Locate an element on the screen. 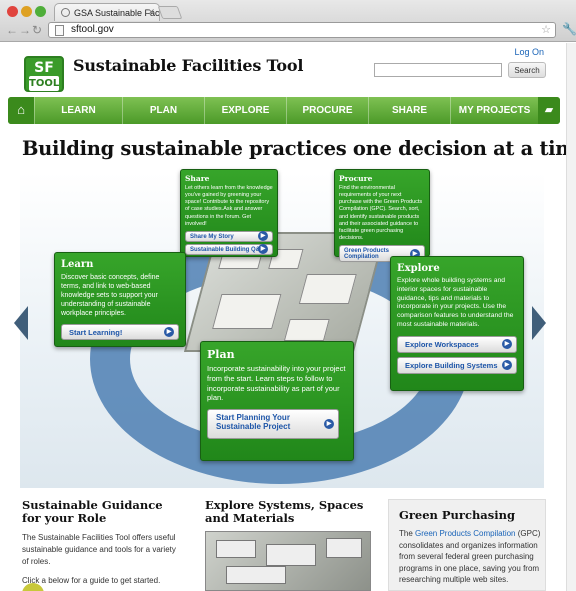 The height and width of the screenshot is (591, 576). search-input is located at coordinates (438, 70).